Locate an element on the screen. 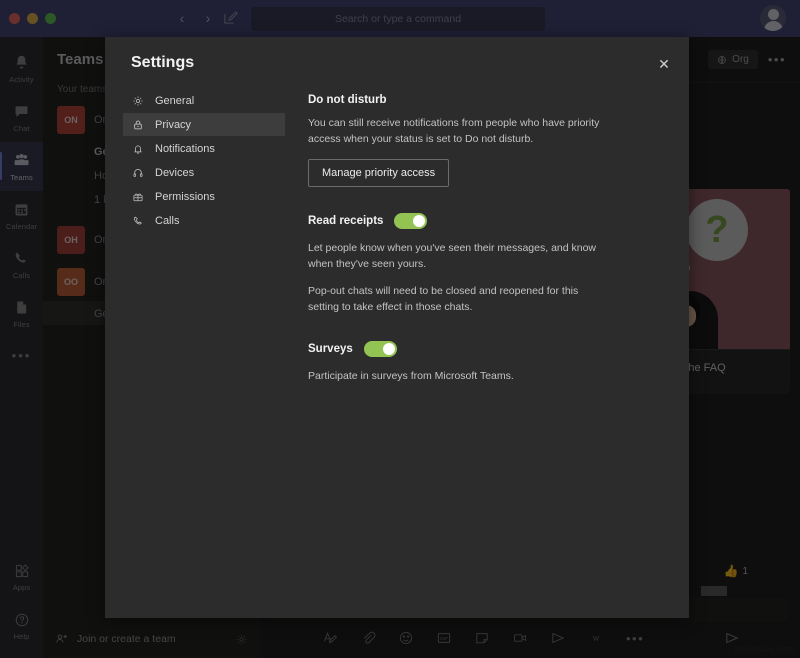 This screenshot has height=658, width=800. tab-label: Permissions is located at coordinates (185, 196).